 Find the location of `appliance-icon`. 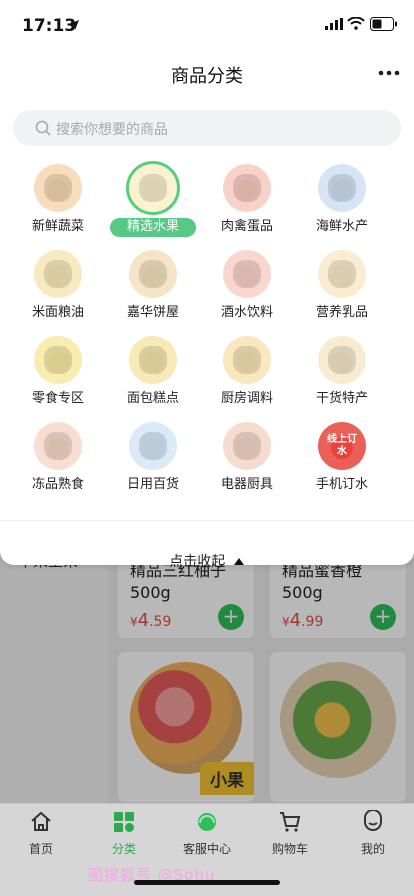

appliance-icon is located at coordinates (247, 446).